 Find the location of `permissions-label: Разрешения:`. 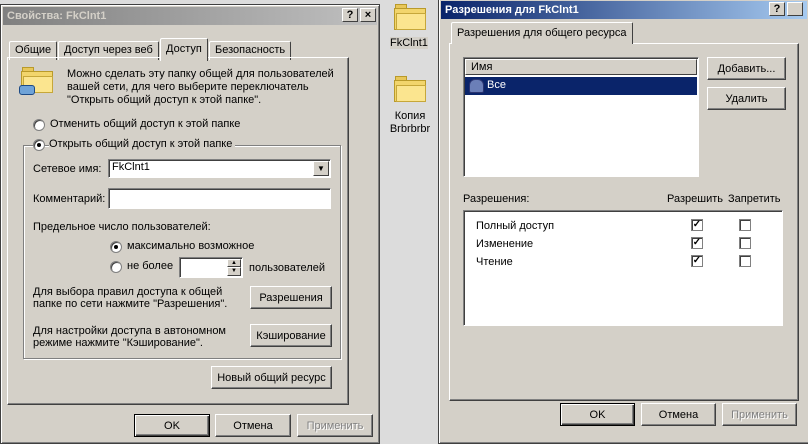

permissions-label: Разрешения: is located at coordinates (496, 199).